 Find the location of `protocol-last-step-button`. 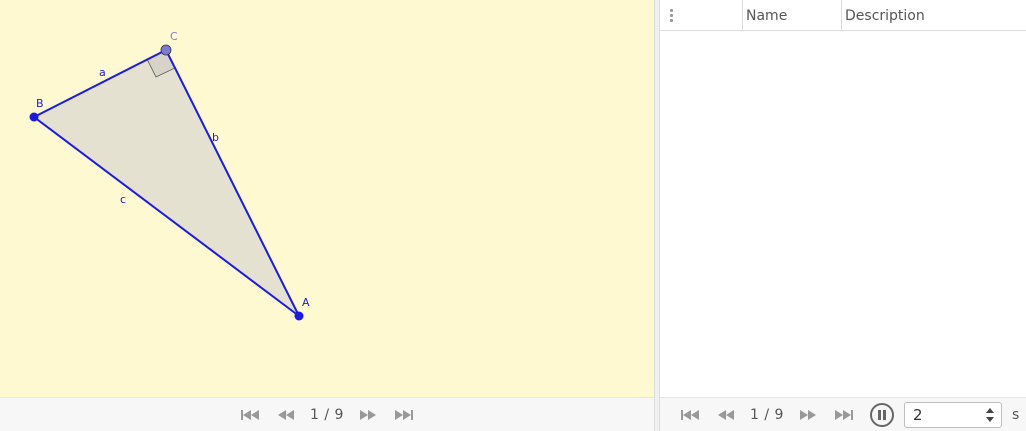

protocol-last-step-button is located at coordinates (844, 415).